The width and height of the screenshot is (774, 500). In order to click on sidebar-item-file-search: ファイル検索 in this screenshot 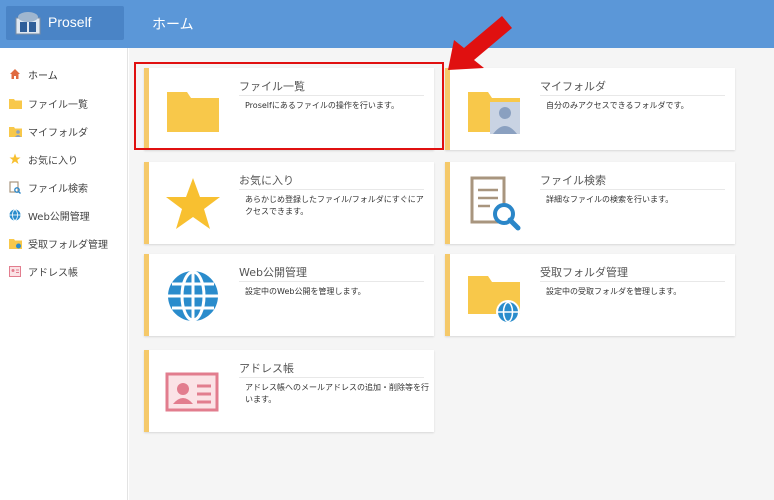, I will do `click(67, 187)`.